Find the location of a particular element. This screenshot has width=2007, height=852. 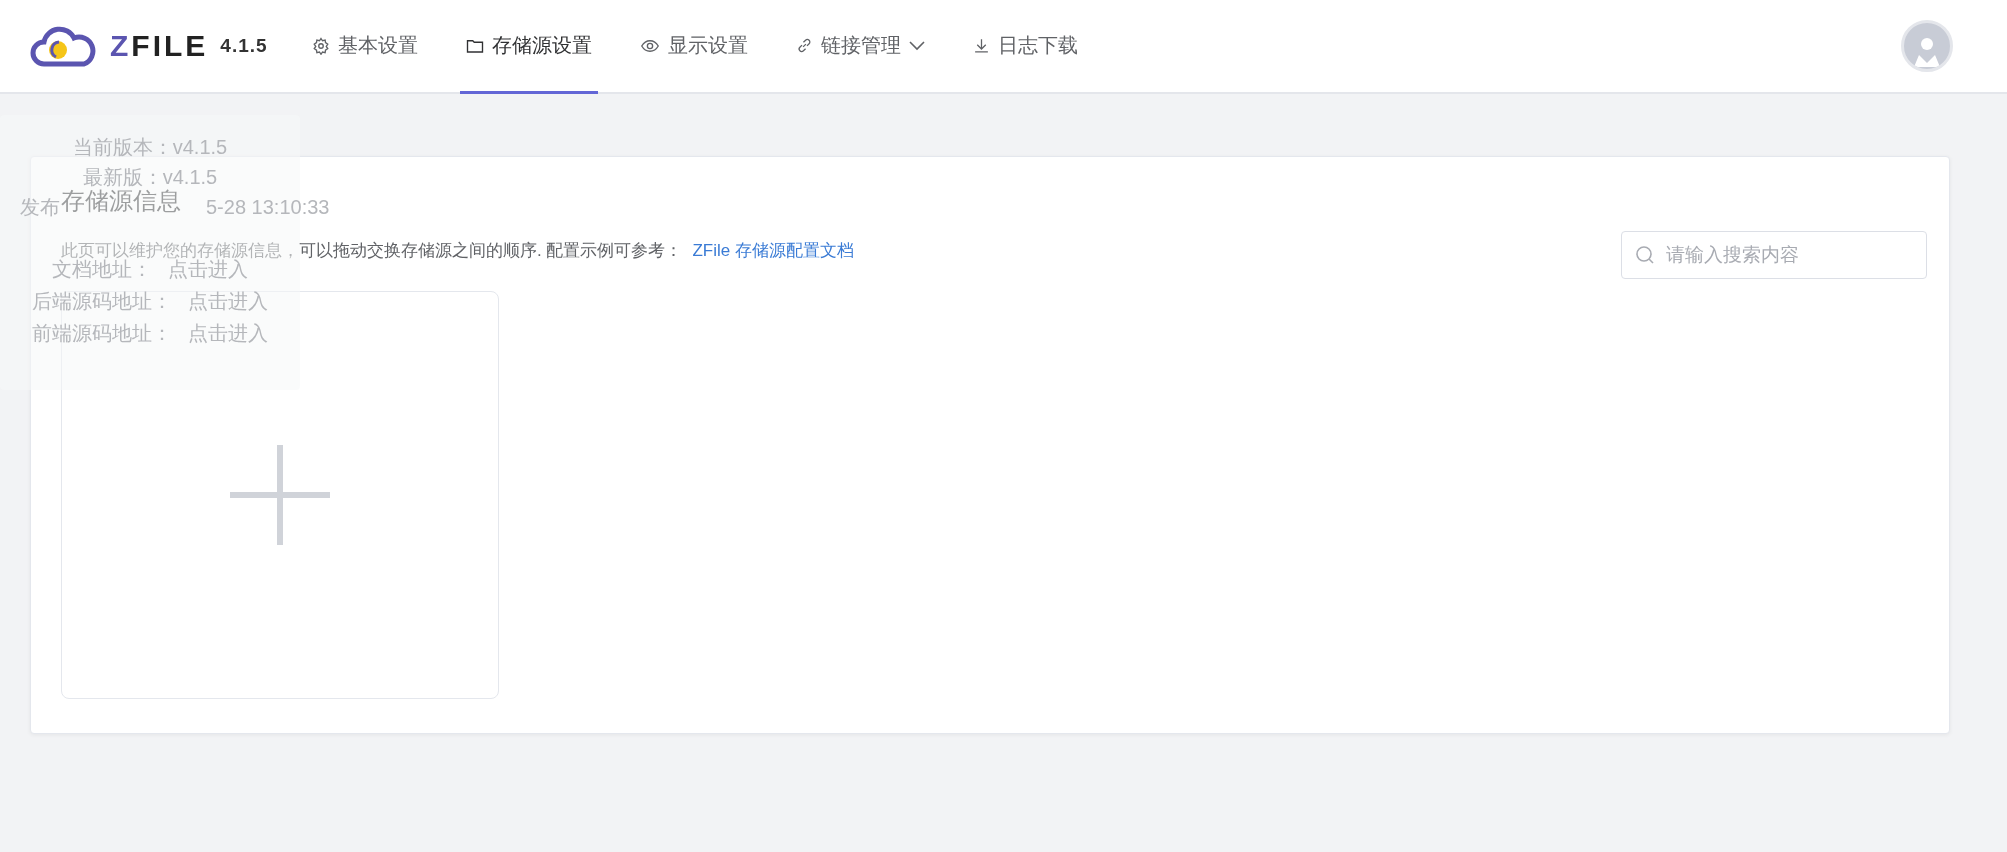

nav-tab: 基本设置 is located at coordinates (364, 47).